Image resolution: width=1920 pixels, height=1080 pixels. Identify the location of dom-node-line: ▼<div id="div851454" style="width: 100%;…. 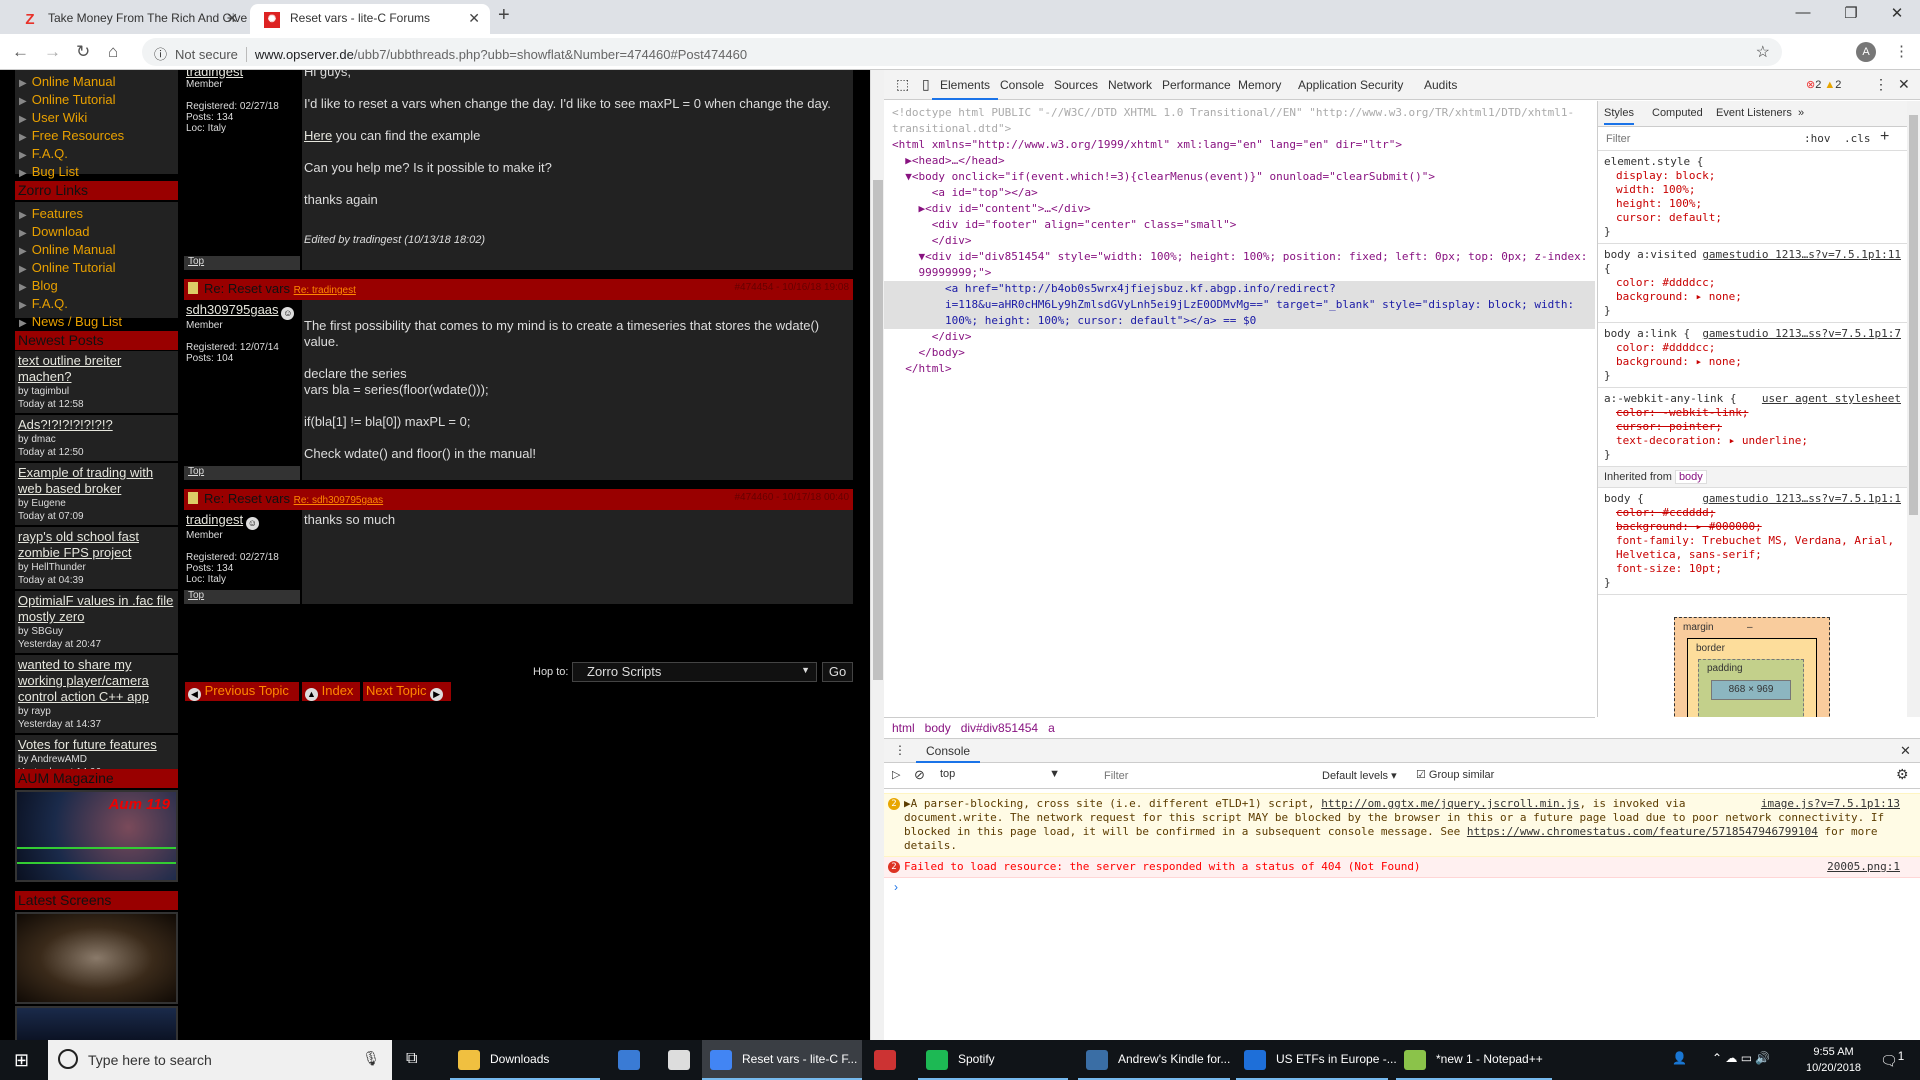
(1239, 257).